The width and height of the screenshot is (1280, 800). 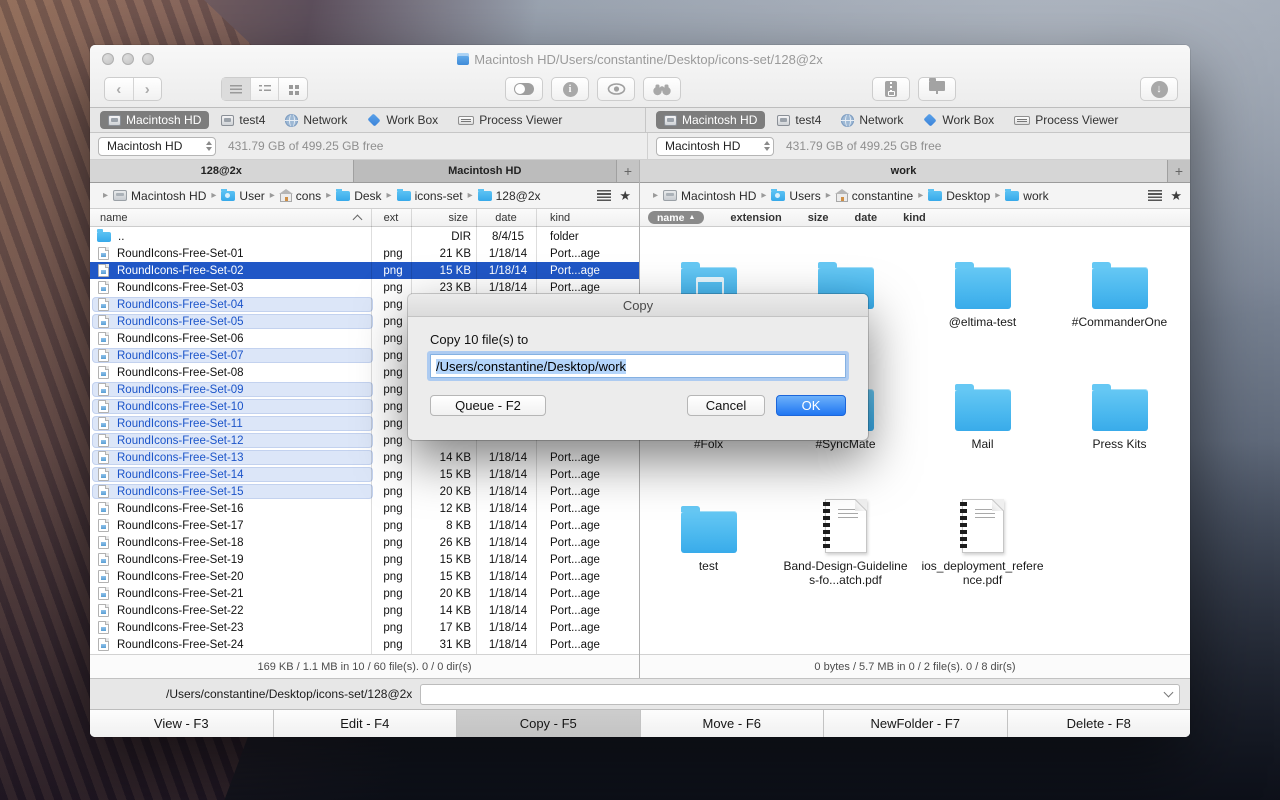 I want to click on downloads-button: ↓, so click(x=1159, y=89).